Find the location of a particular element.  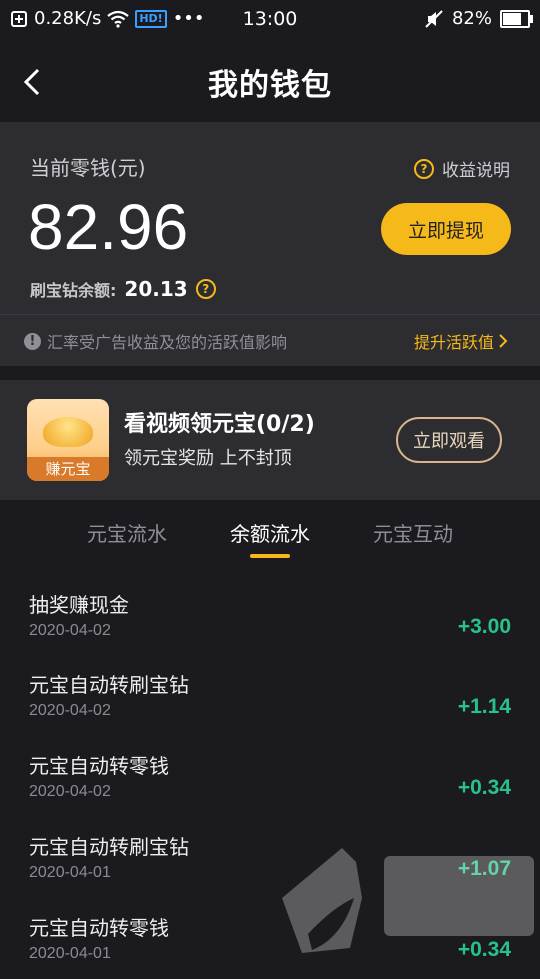

diamond-value: 20.13 is located at coordinates (156, 289).